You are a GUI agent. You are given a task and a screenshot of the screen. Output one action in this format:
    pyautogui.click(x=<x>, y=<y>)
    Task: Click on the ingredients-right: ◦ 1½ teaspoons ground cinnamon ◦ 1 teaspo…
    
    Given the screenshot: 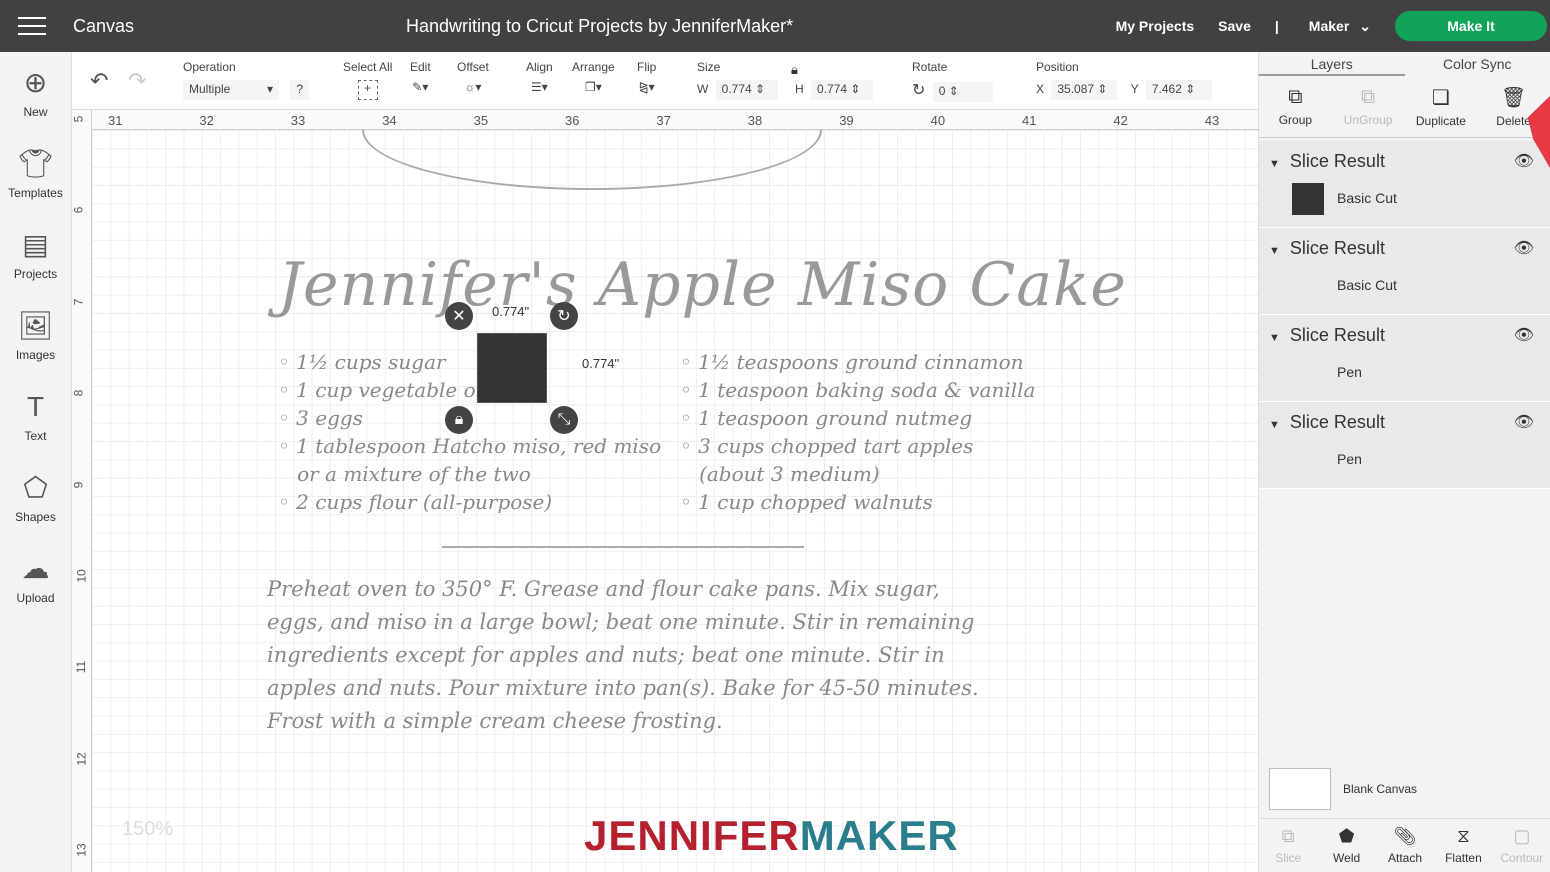 What is the action you would take?
    pyautogui.click(x=857, y=432)
    